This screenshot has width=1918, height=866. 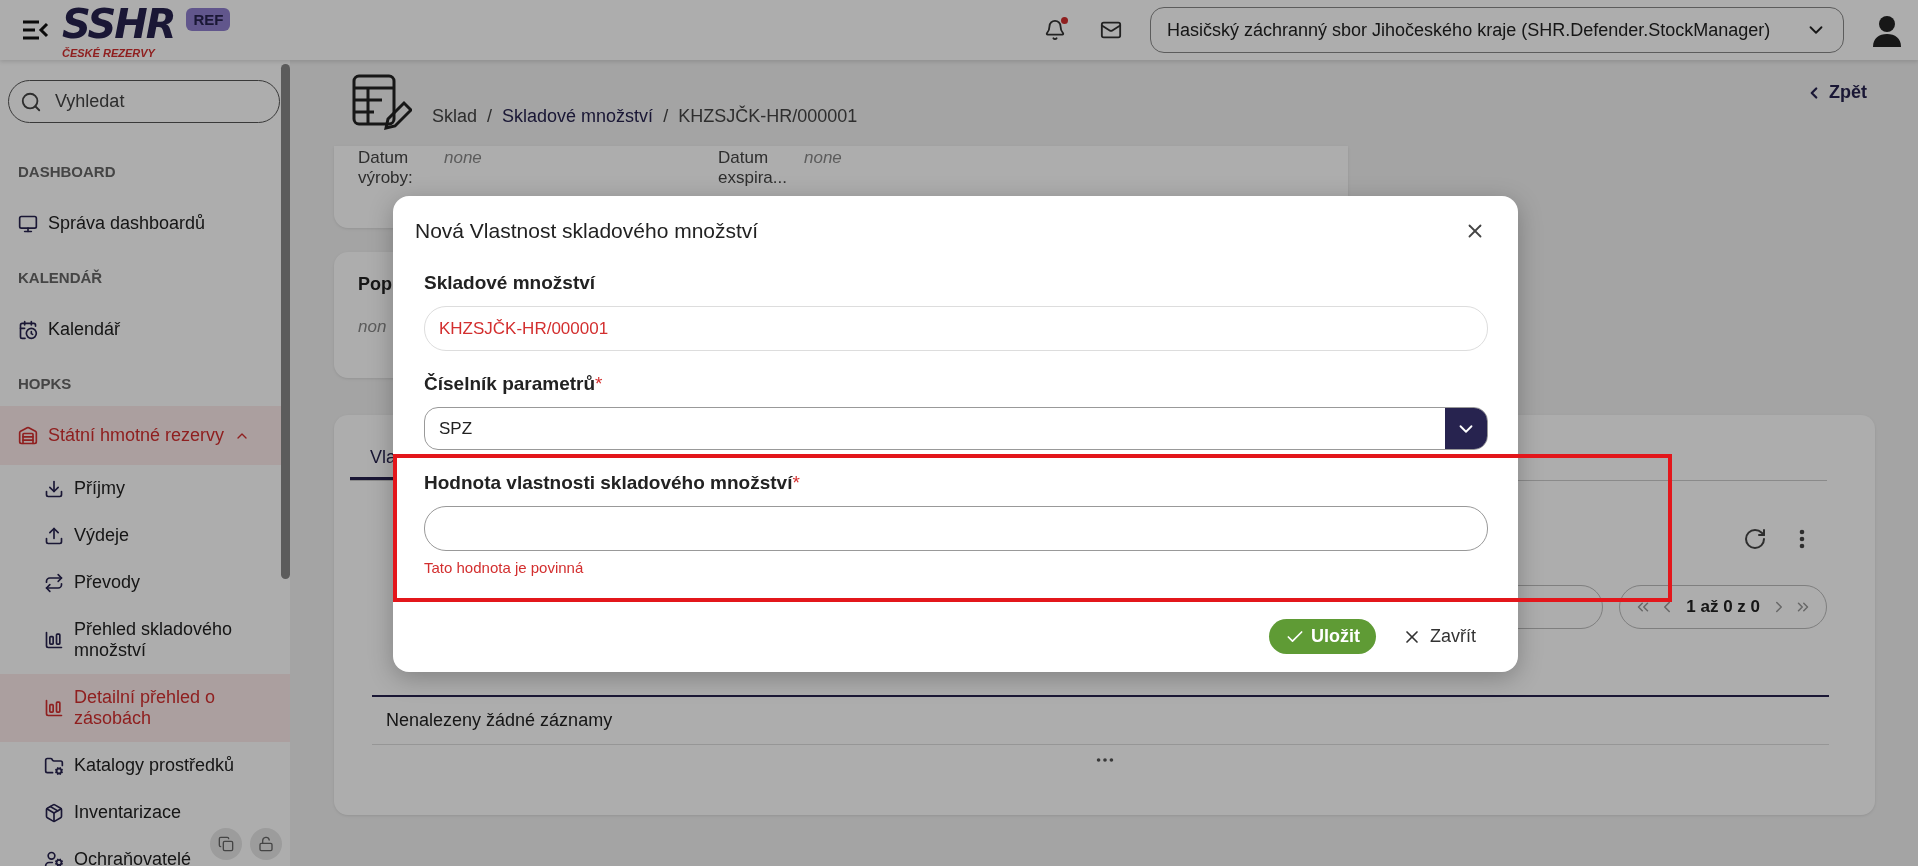 I want to click on calendar-icon, so click(x=28, y=329).